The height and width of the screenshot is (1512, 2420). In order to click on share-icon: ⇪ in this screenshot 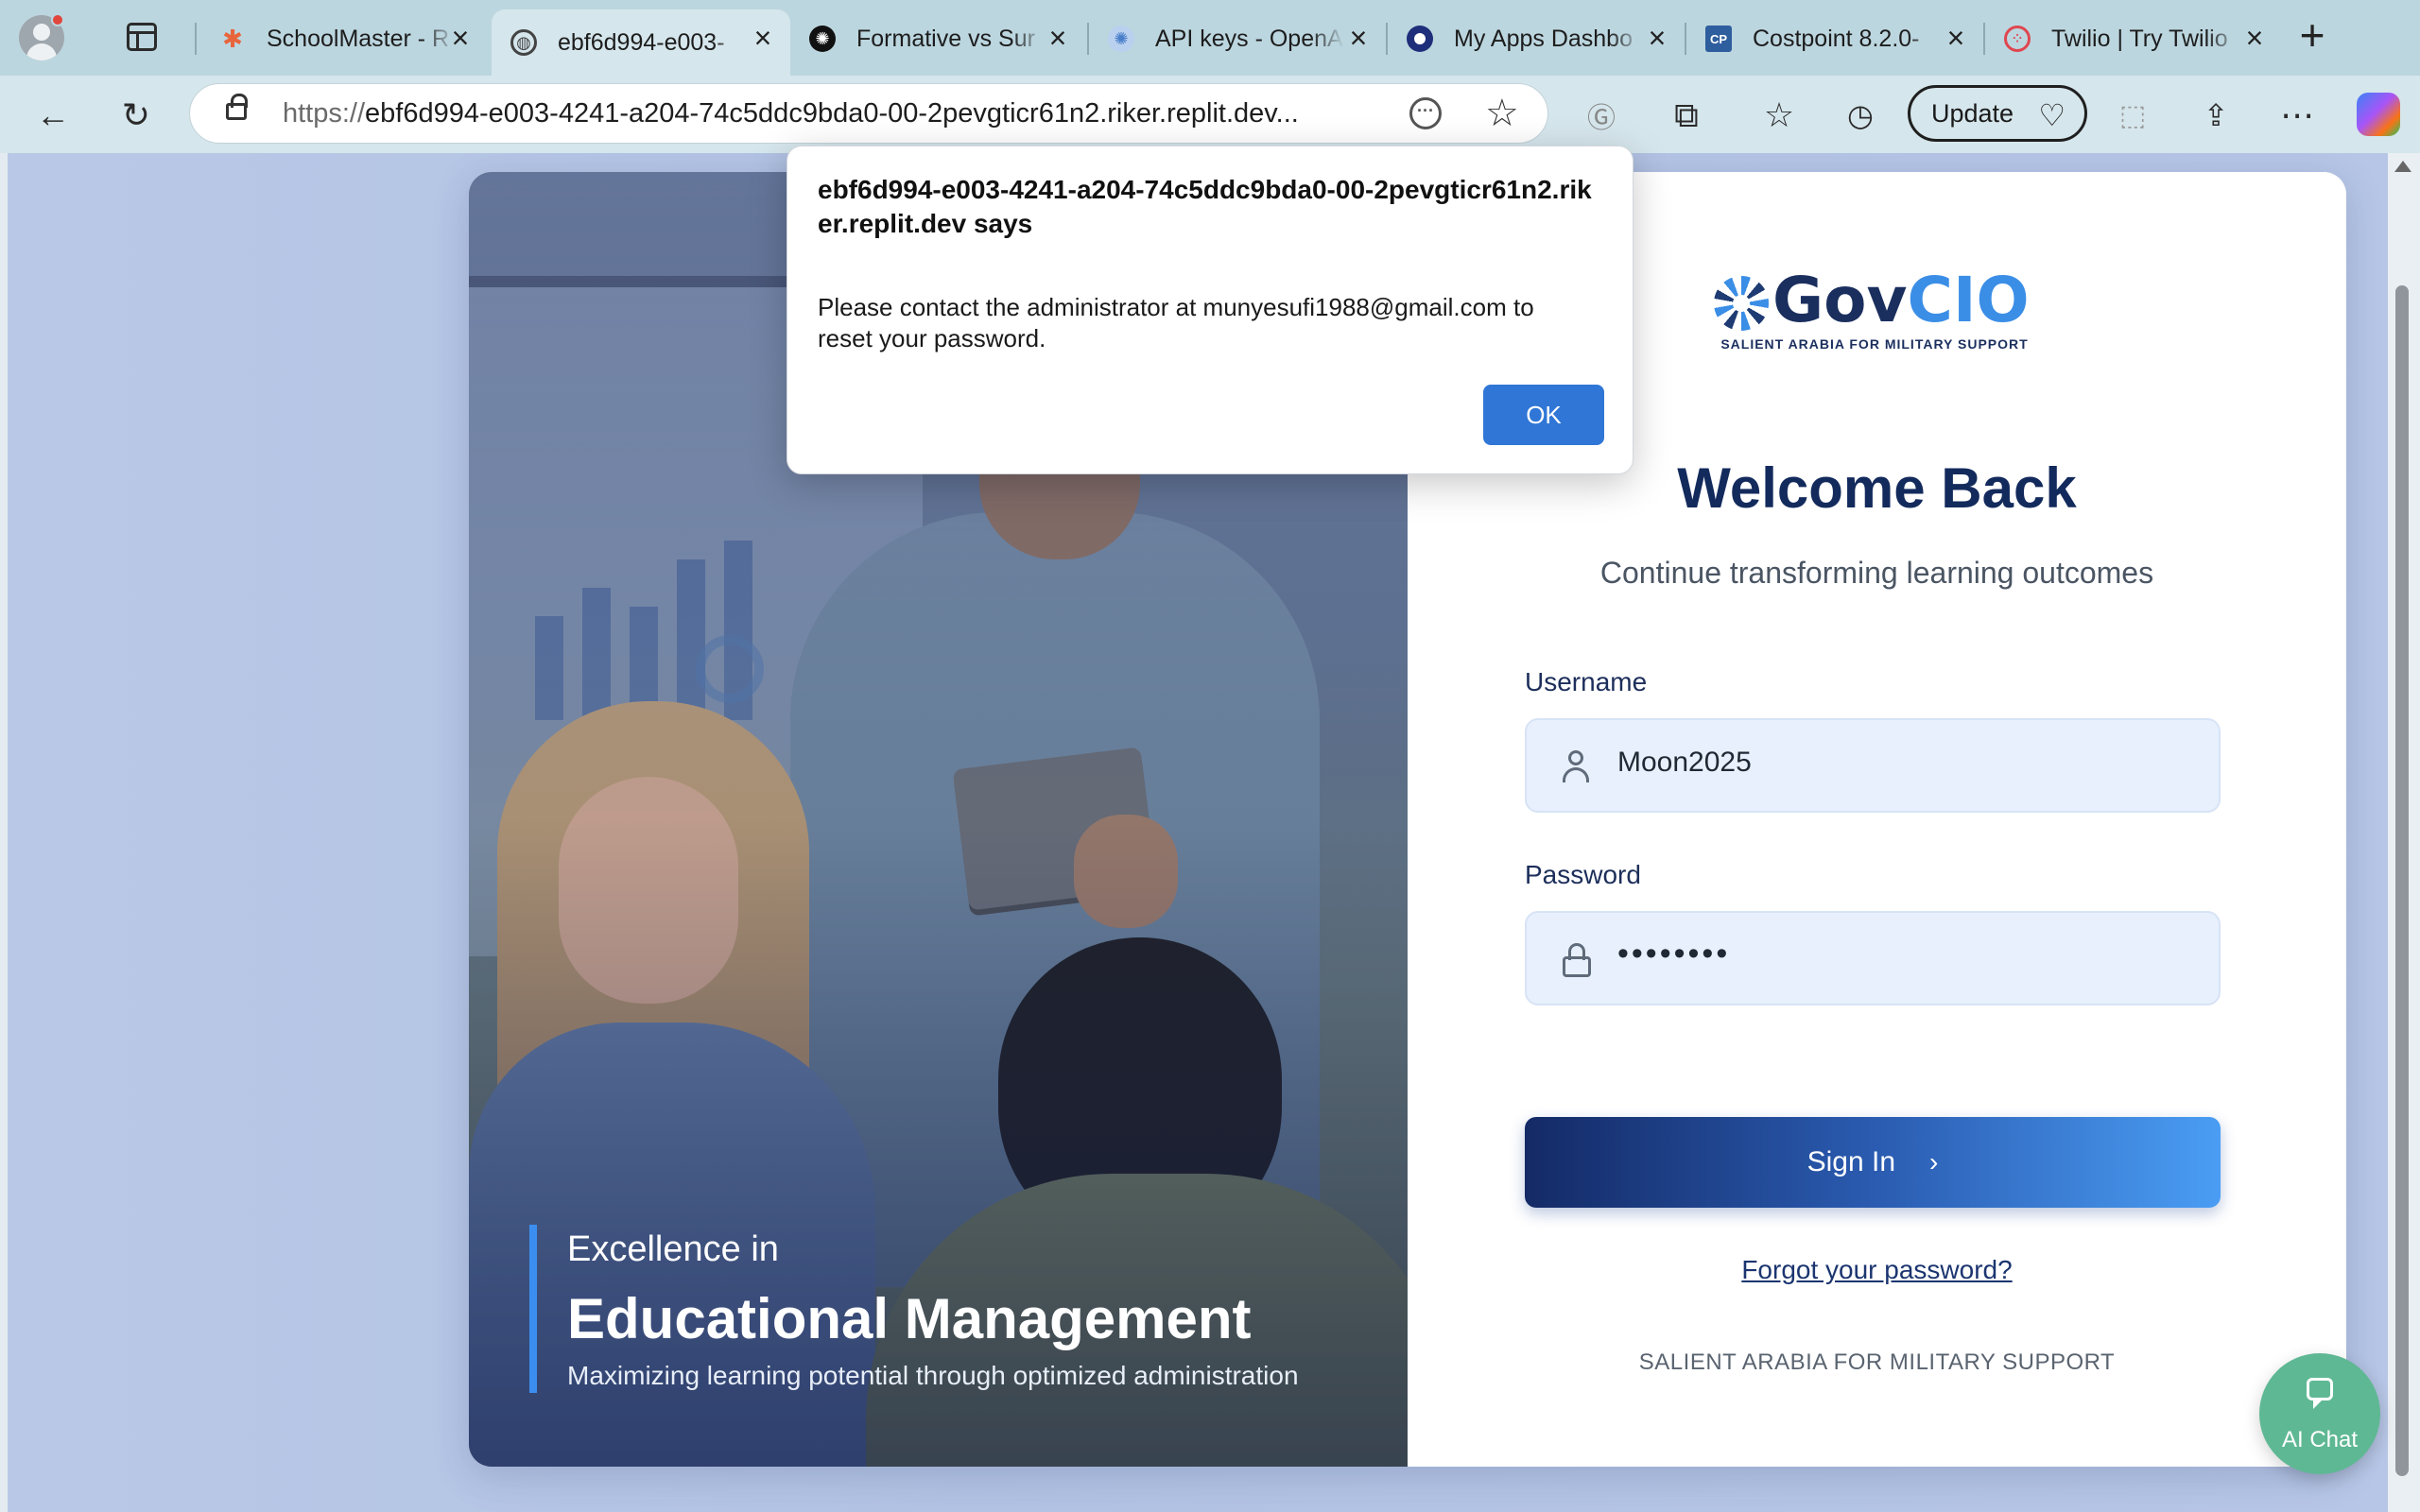, I will do `click(2216, 115)`.